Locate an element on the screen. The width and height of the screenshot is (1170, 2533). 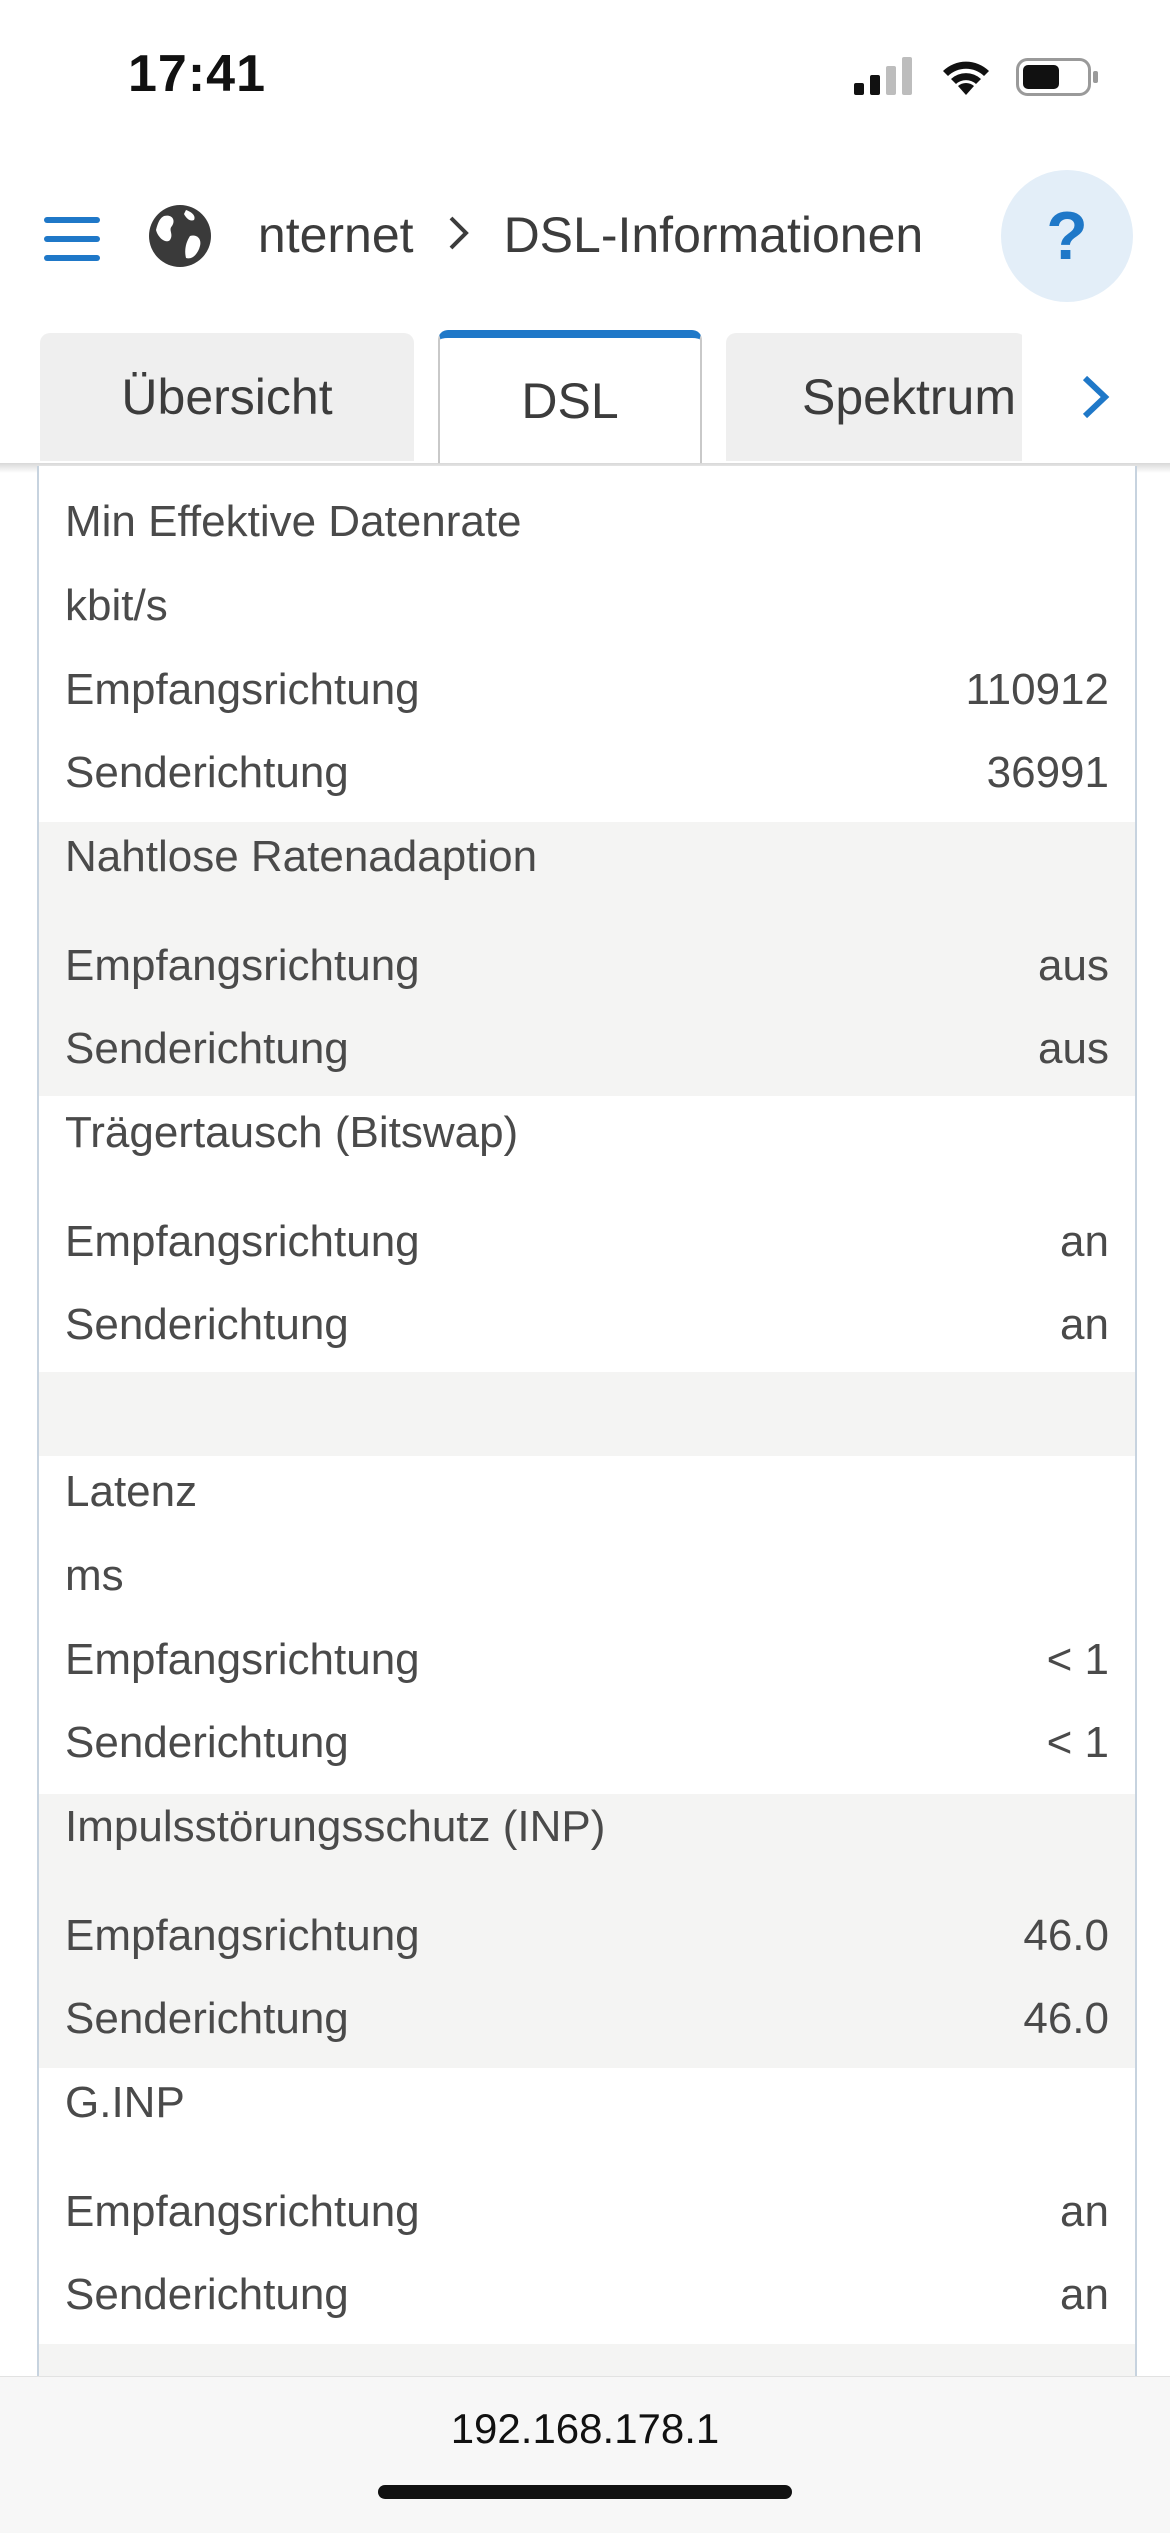
section-title: Min Effektive Datenrate is located at coordinates (293, 521).